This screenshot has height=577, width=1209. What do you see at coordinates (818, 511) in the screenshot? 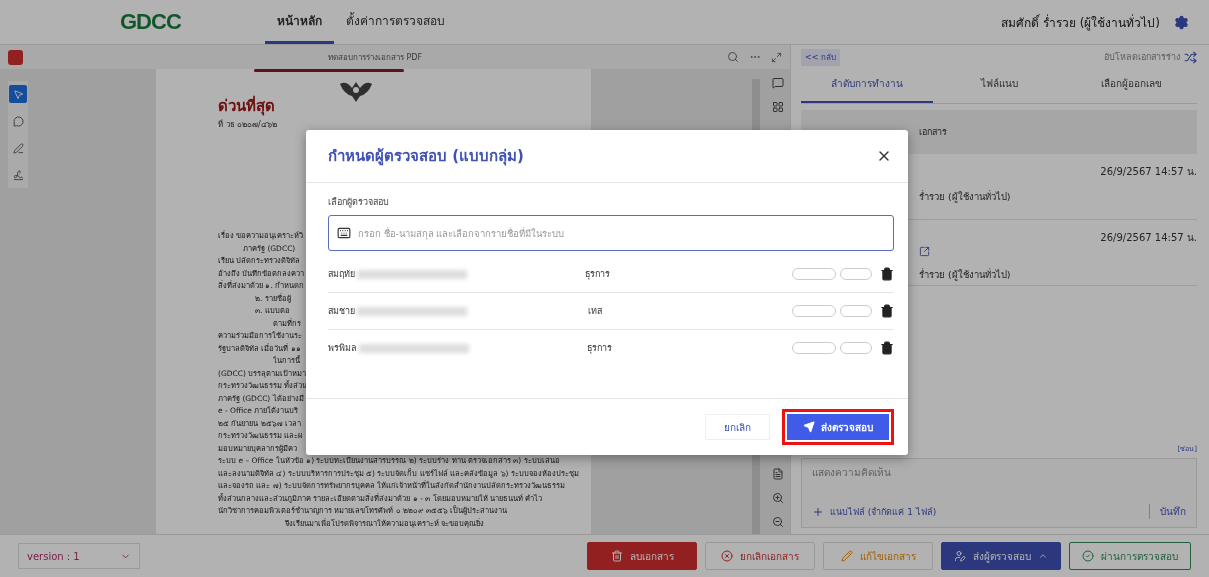
I see `plus-icon` at bounding box center [818, 511].